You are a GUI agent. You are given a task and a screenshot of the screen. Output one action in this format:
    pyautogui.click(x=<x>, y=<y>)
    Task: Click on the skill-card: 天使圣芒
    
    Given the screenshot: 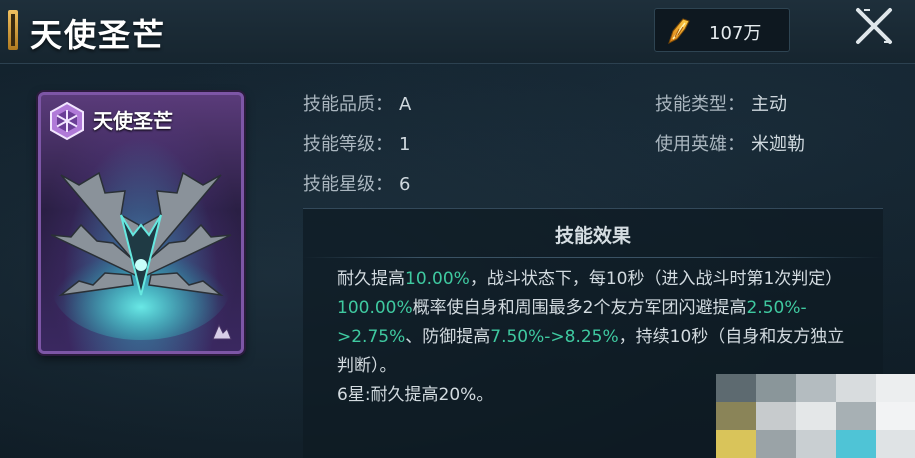 What is the action you would take?
    pyautogui.click(x=141, y=223)
    